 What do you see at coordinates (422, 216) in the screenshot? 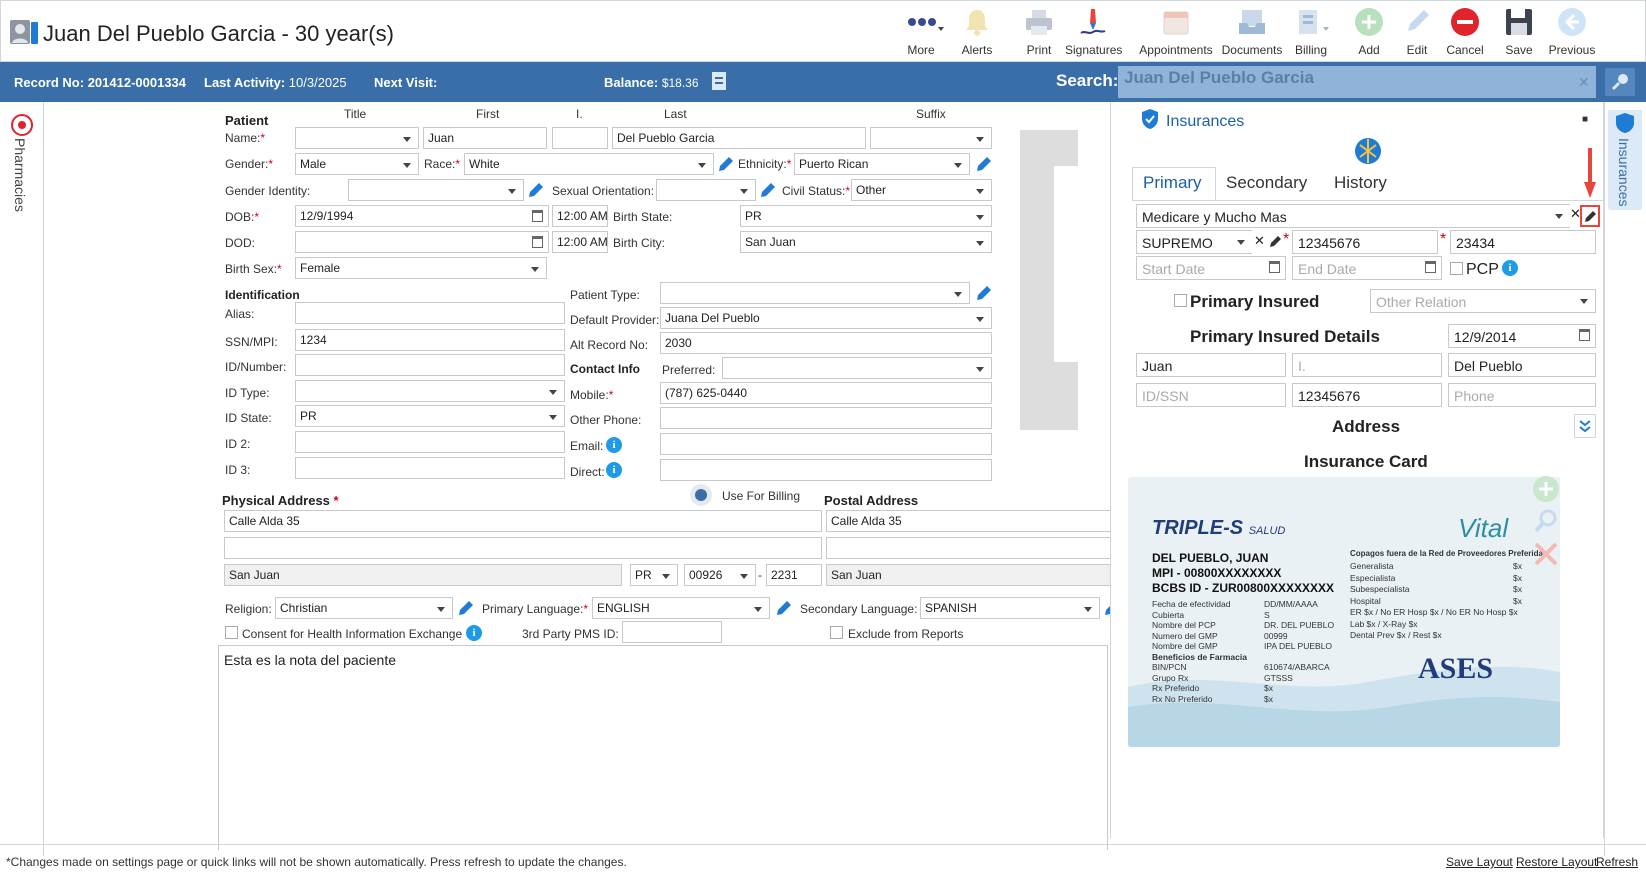
I see `dob-date-input: 12/9/1994` at bounding box center [422, 216].